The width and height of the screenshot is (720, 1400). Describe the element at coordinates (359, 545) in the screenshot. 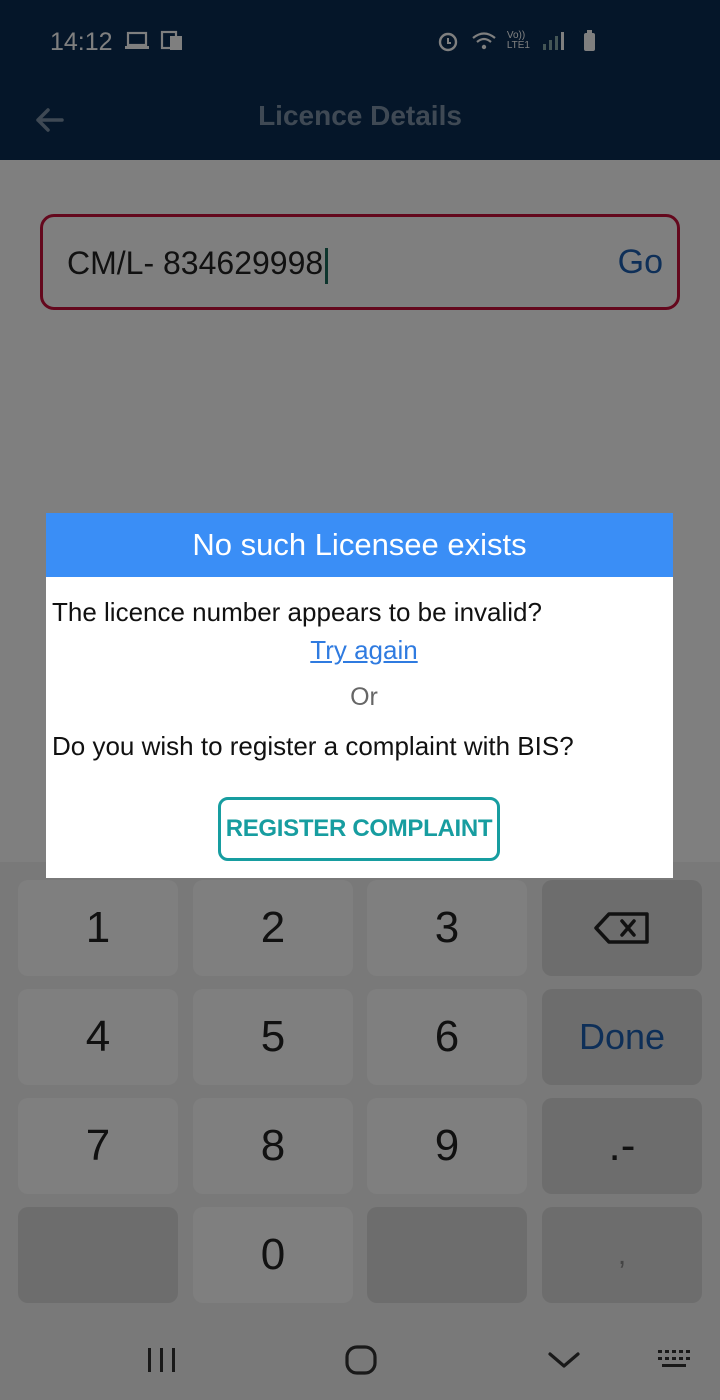

I see `dialog-title: No such Licensee exists` at that location.